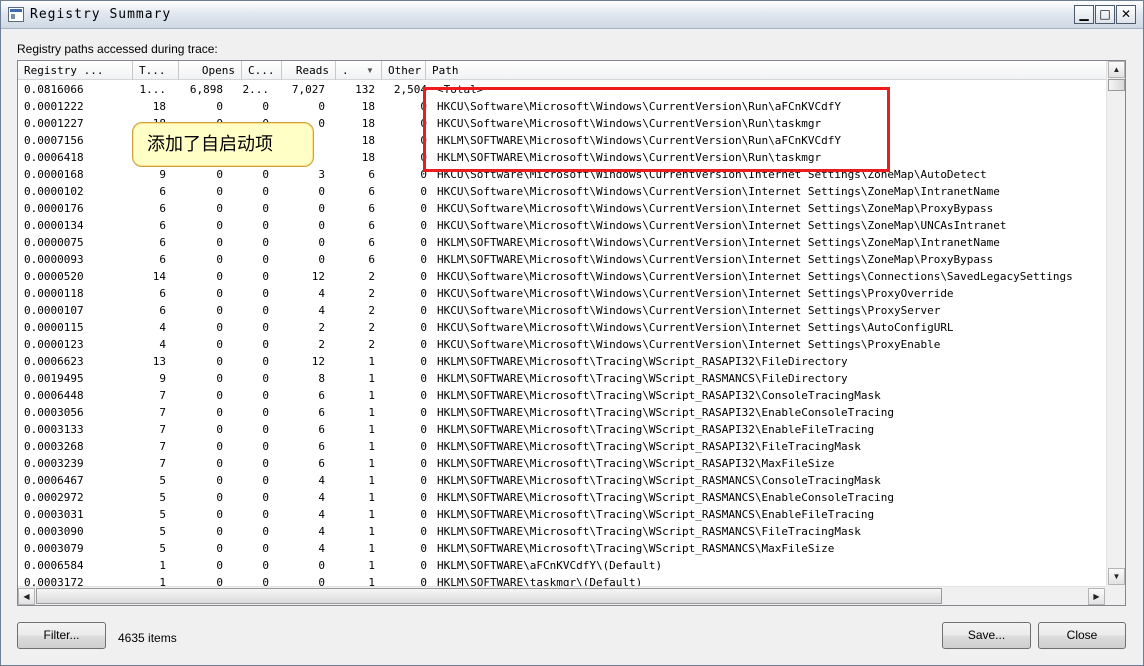 This screenshot has width=1144, height=666. I want to click on cell-writes: 6, so click(371, 174).